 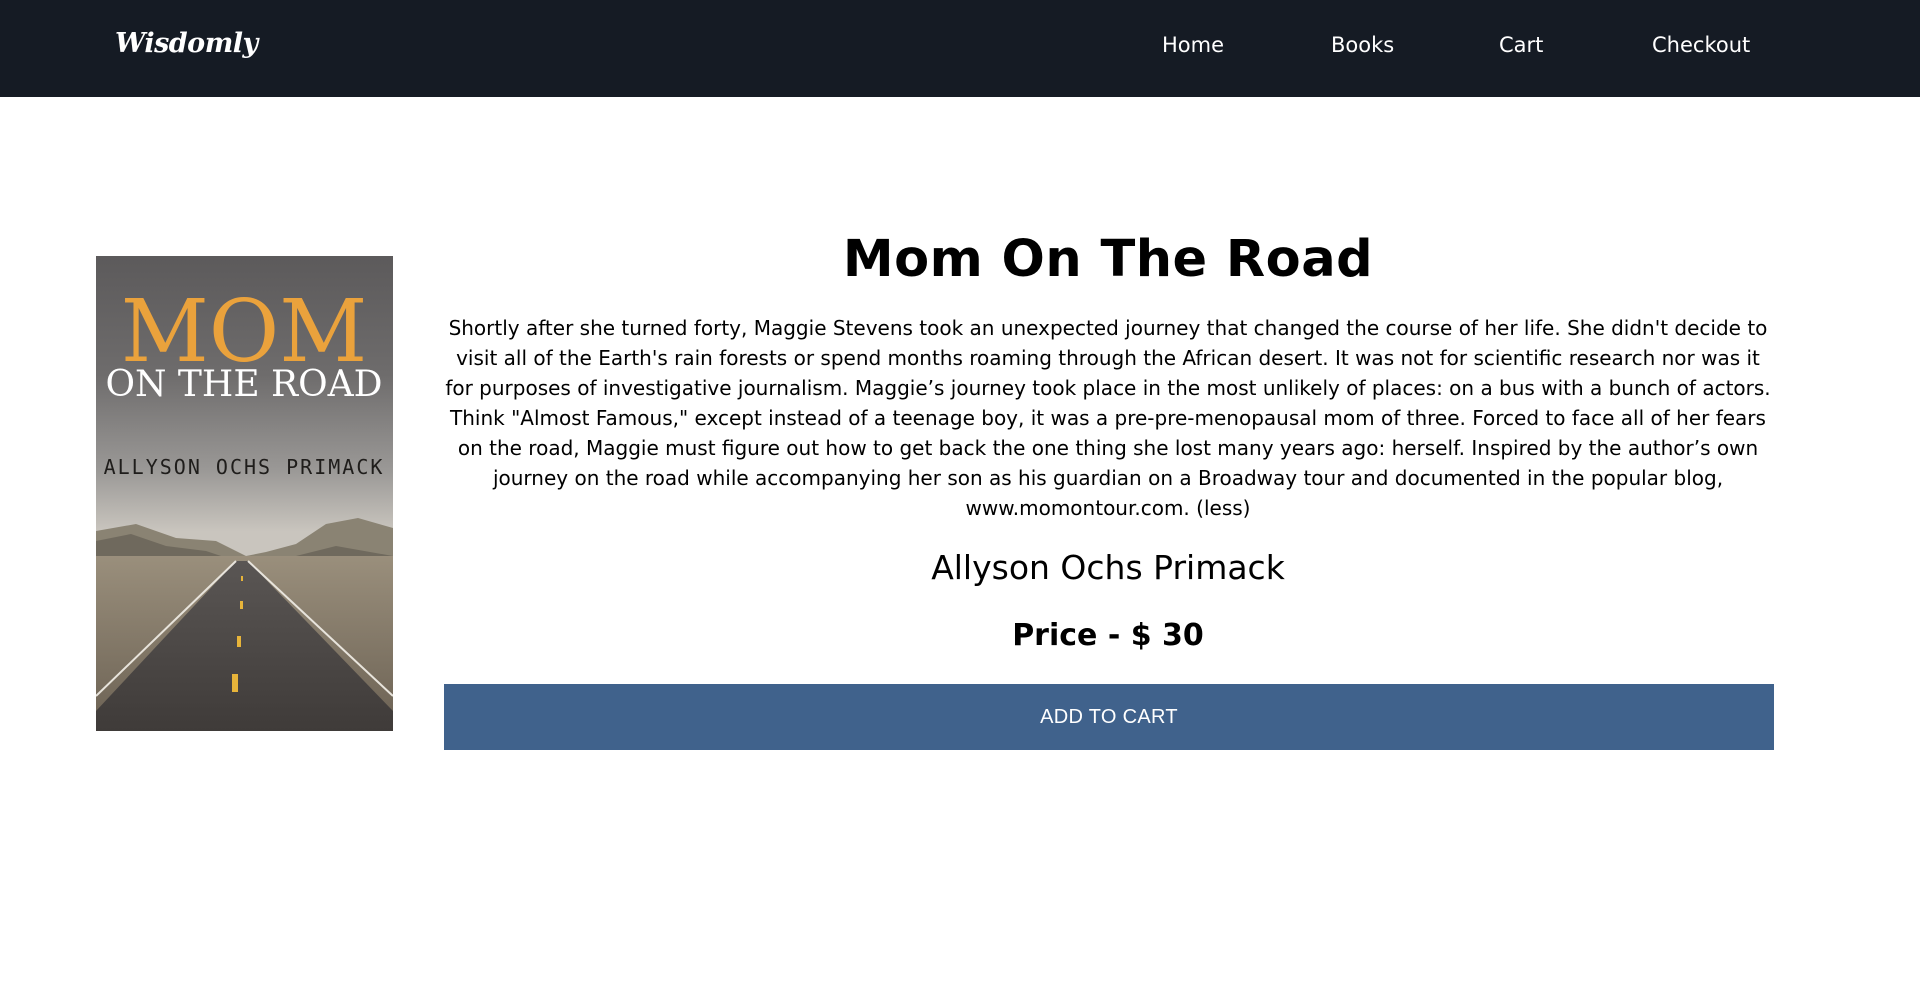 I want to click on nav-link-checkout: Checkout, so click(x=1701, y=45).